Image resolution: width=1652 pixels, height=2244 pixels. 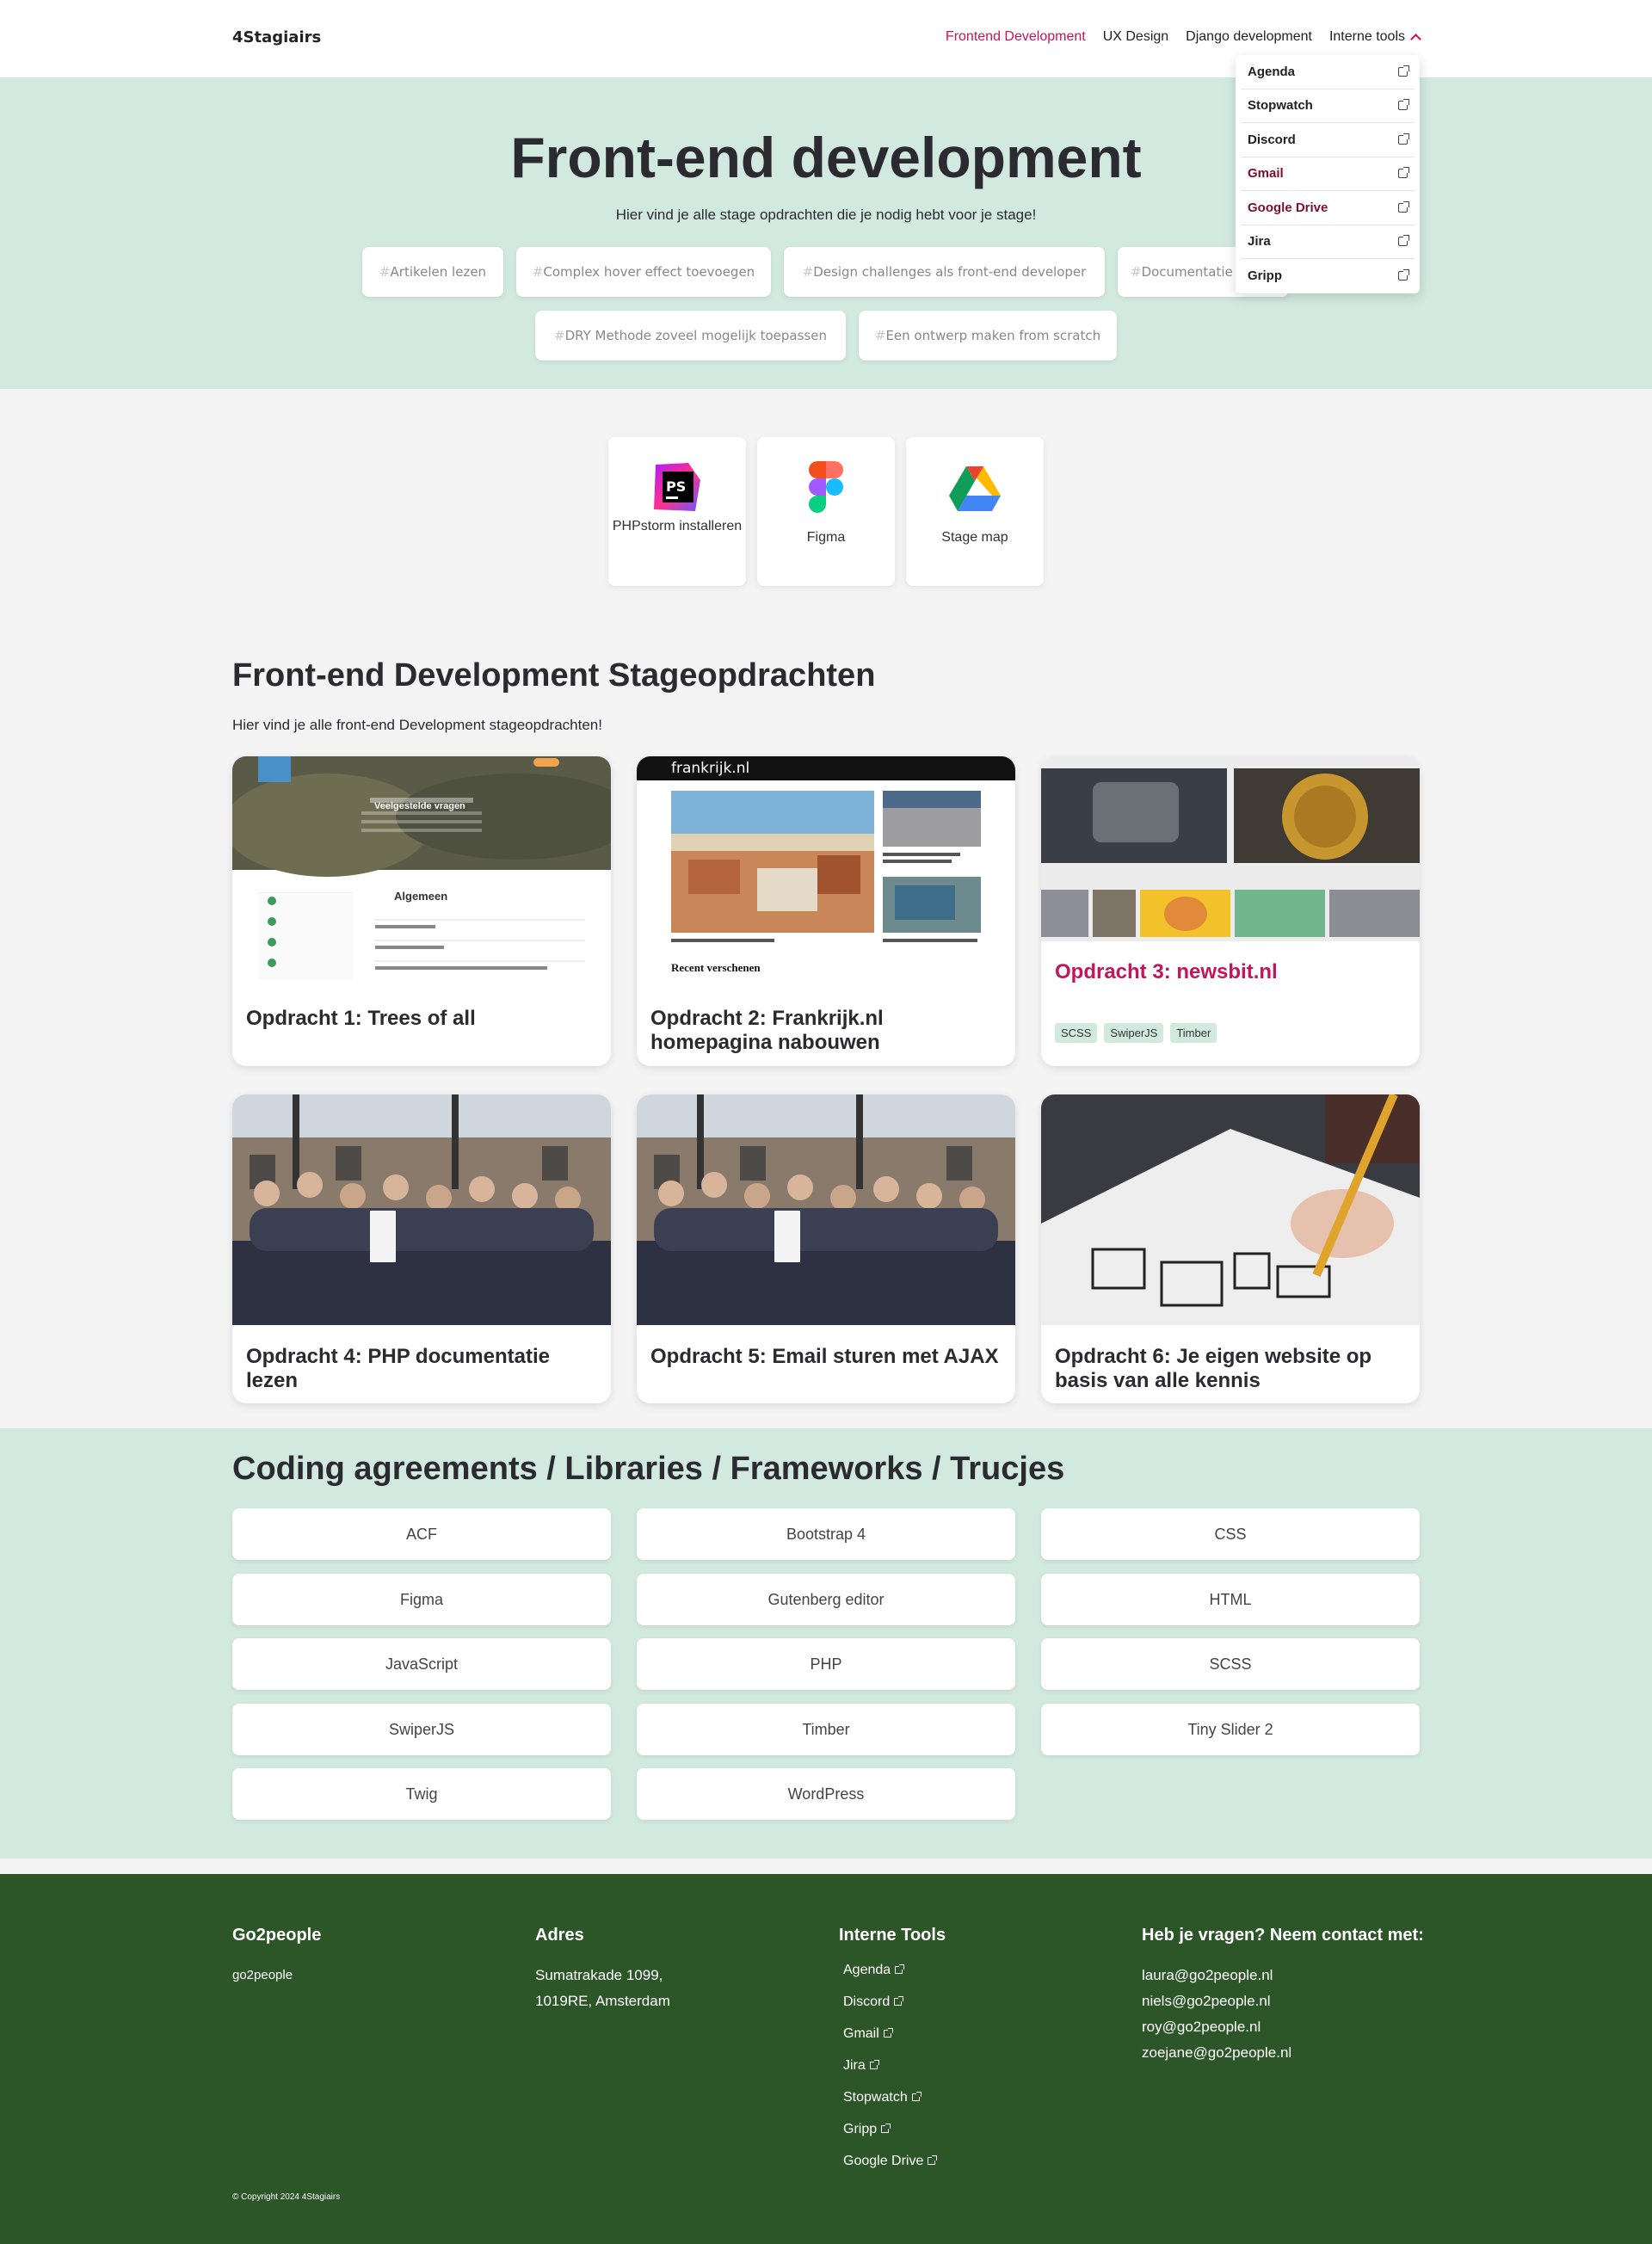 What do you see at coordinates (677, 487) in the screenshot?
I see `phpstorm-icon: PS` at bounding box center [677, 487].